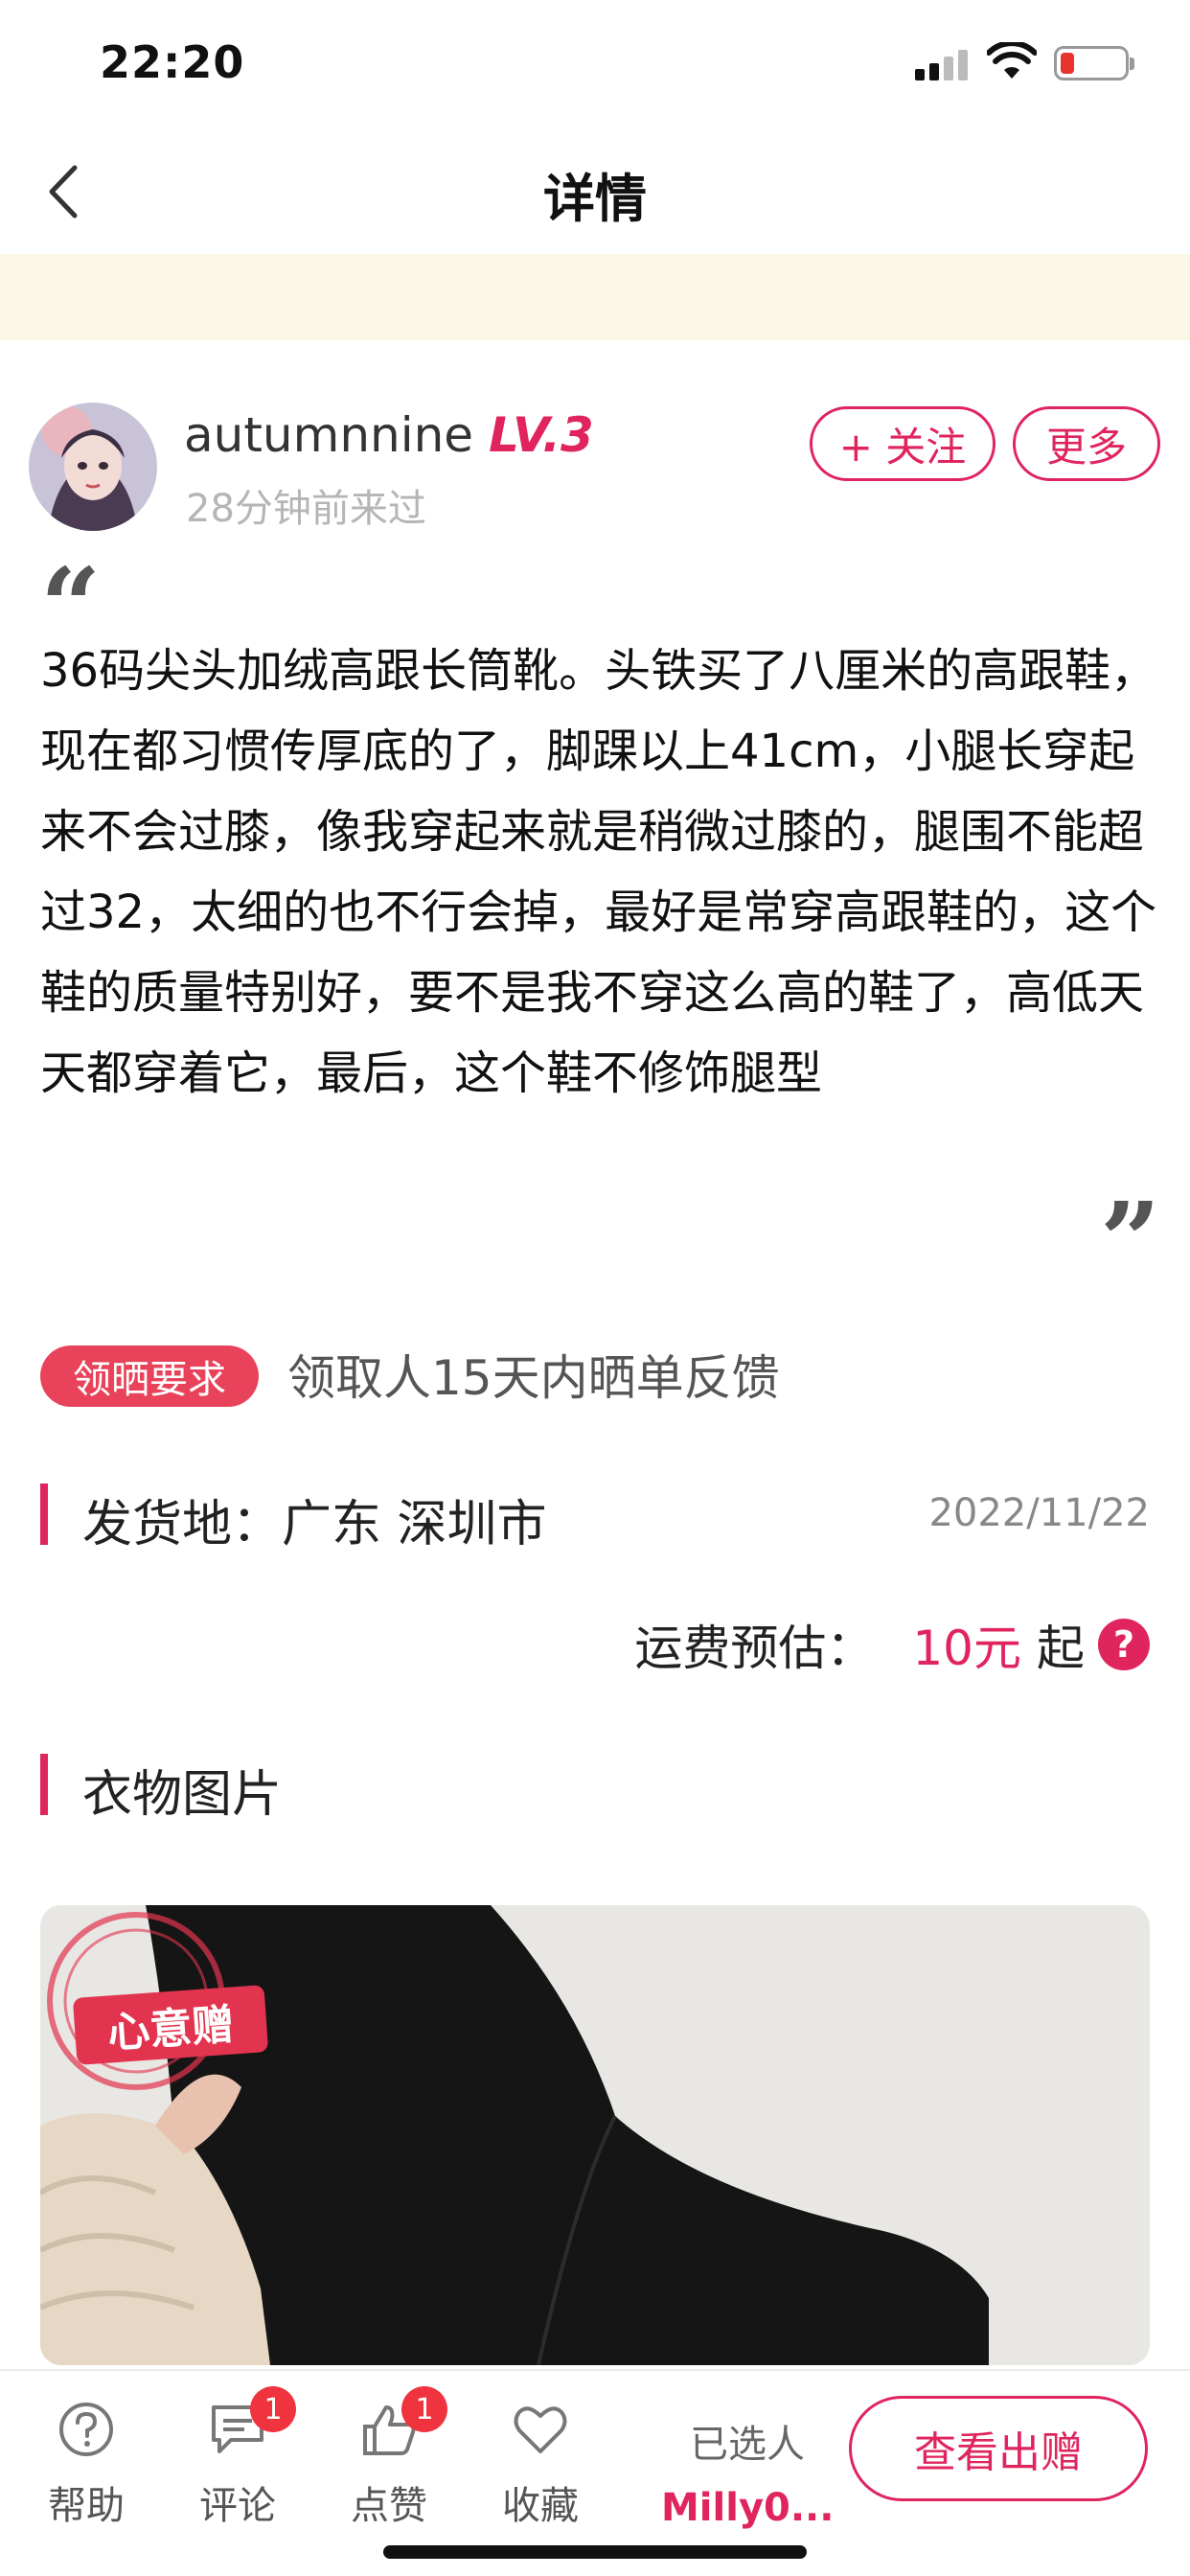  What do you see at coordinates (1124, 1644) in the screenshot?
I see `shipping-help-icon: ?` at bounding box center [1124, 1644].